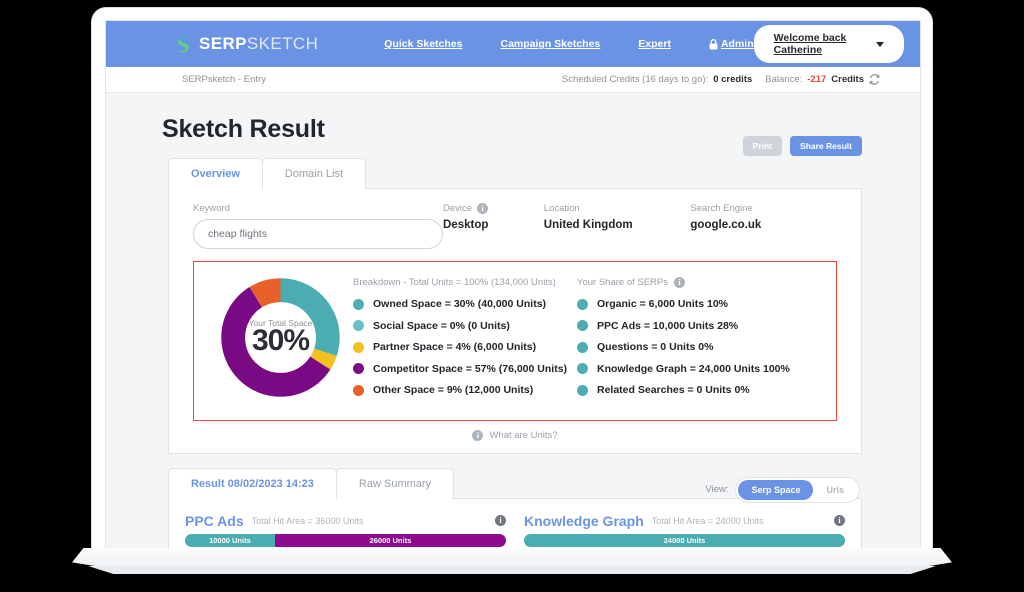  What do you see at coordinates (668, 325) in the screenshot?
I see `share-item-ppc-ads: PPC Ads = 10,000 Units 28%` at bounding box center [668, 325].